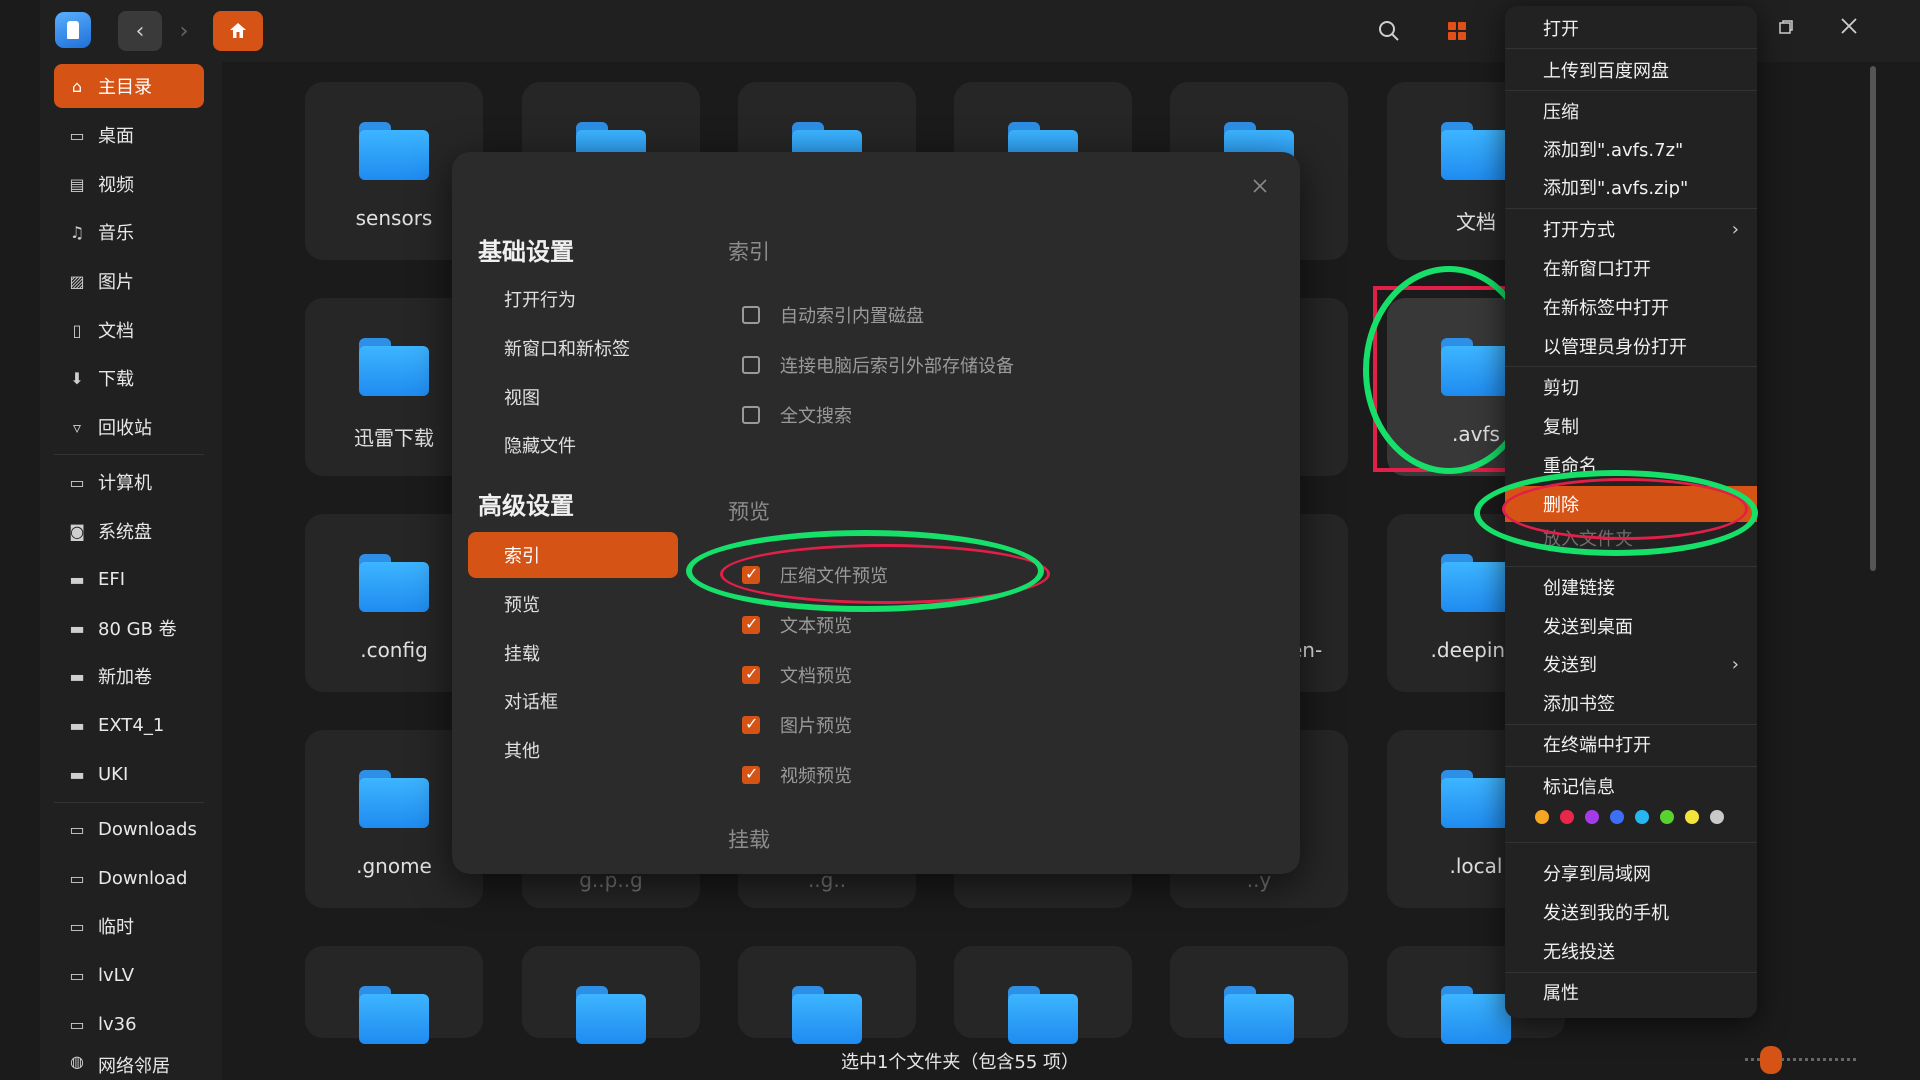 The image size is (1920, 1080). Describe the element at coordinates (129, 184) in the screenshot. I see `sidebar-item-videos: ▤ 视频` at that location.